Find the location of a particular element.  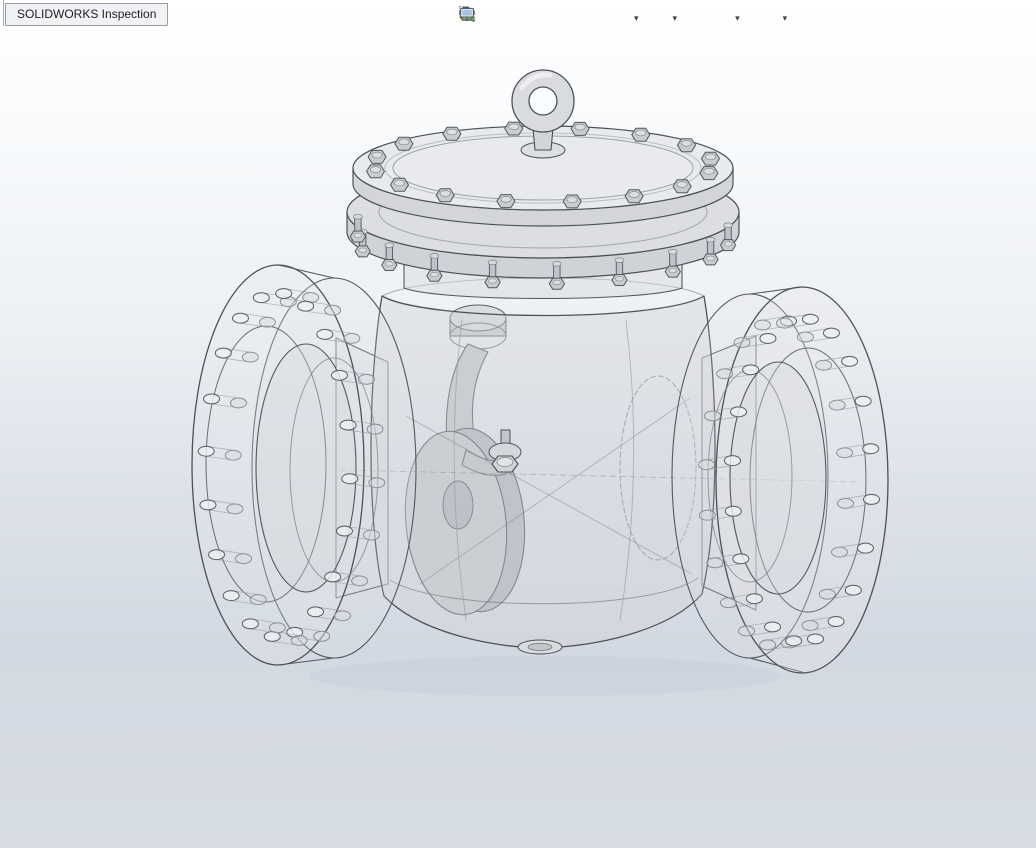

panel-edge is located at coordinates (3, 13).